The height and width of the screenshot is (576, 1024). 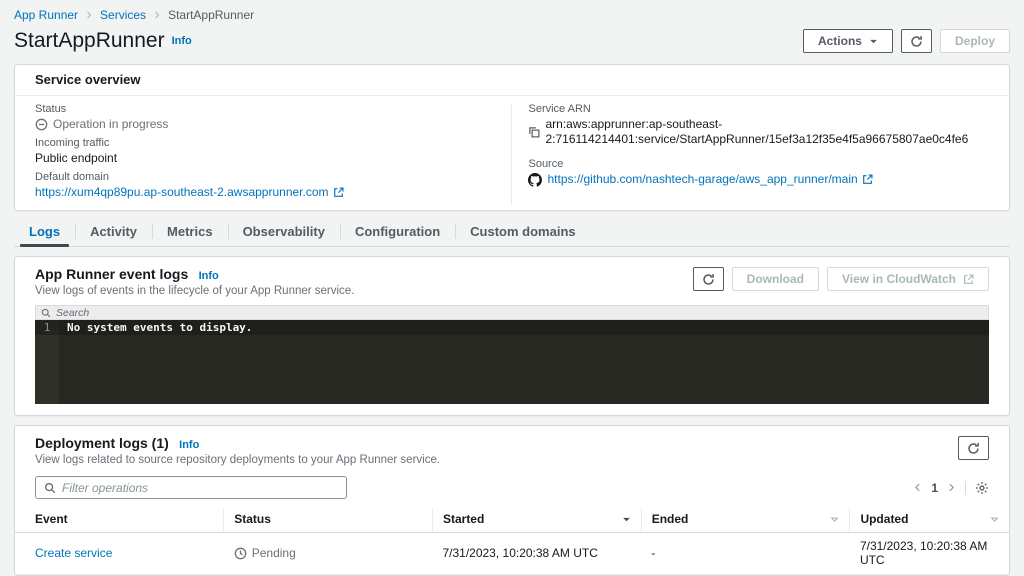 I want to click on event-logs-refresh-button, so click(x=708, y=279).